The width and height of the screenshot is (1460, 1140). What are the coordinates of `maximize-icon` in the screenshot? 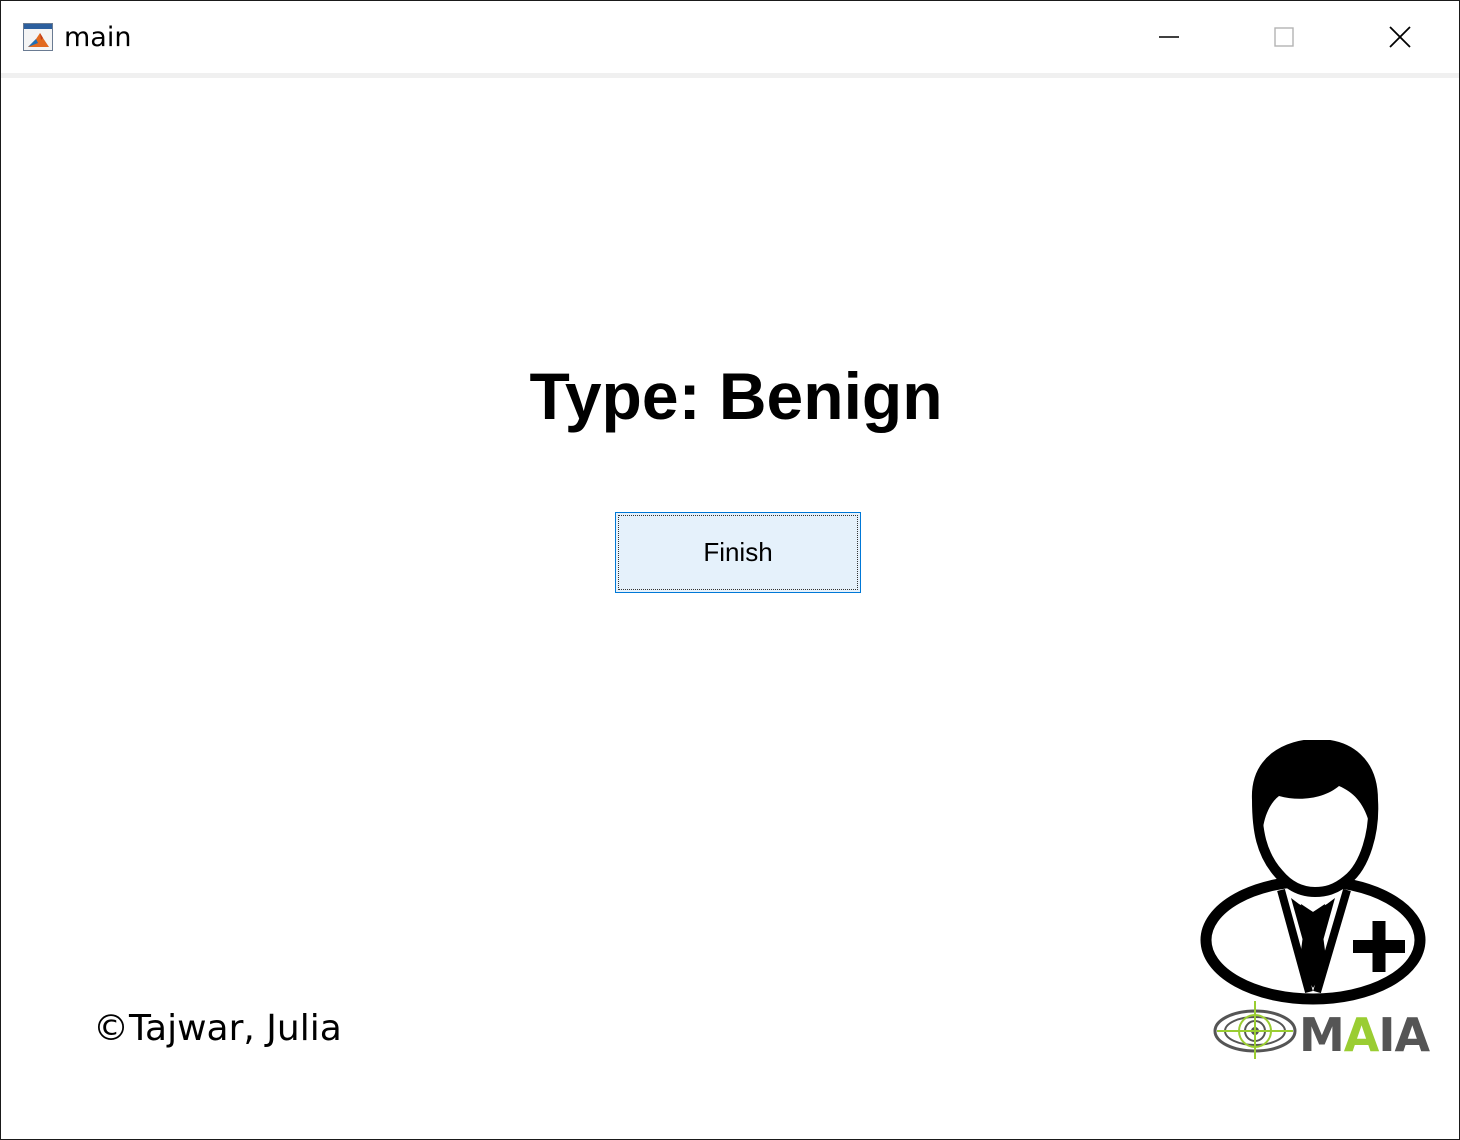 It's located at (1284, 37).